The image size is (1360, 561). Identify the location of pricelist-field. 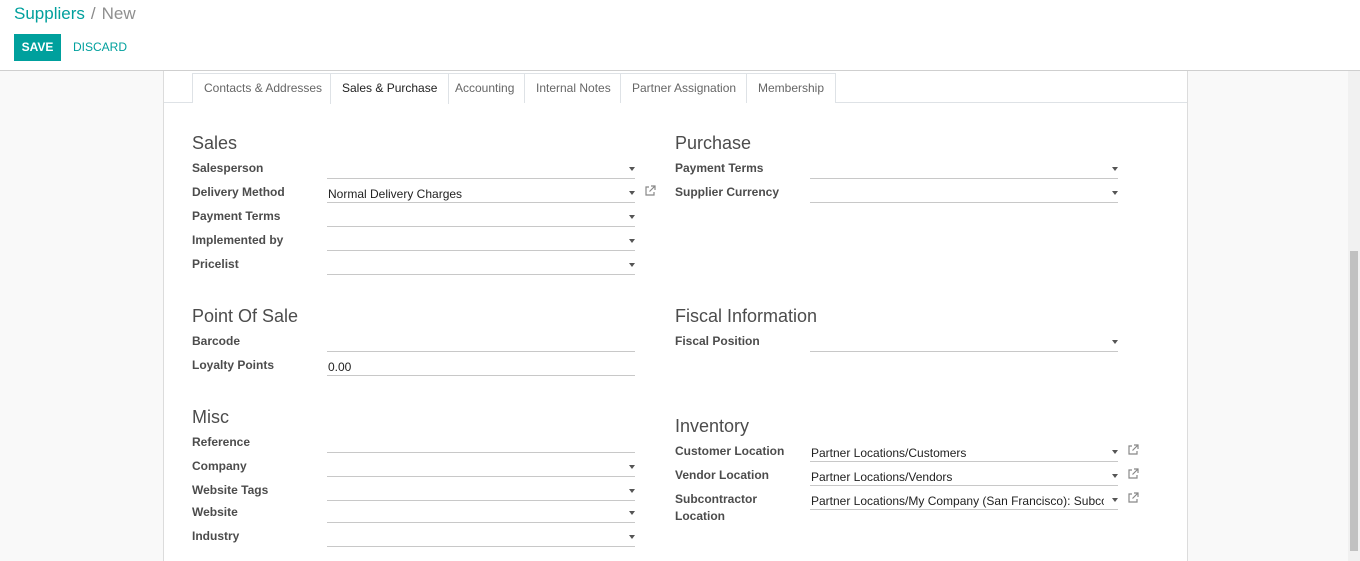
(481, 265).